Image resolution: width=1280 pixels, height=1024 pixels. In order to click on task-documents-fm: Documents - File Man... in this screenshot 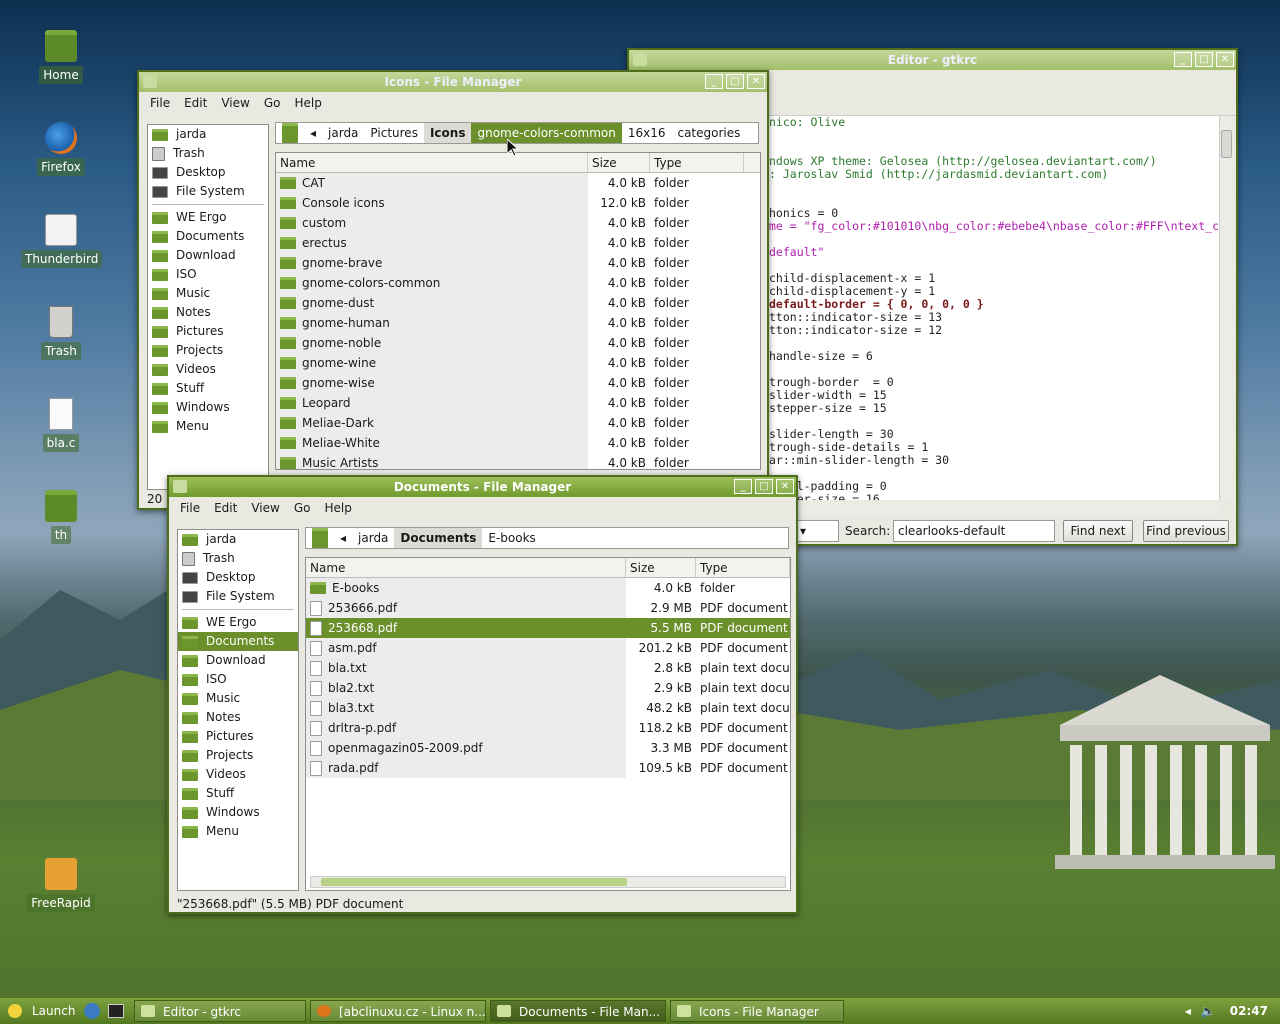, I will do `click(578, 1011)`.